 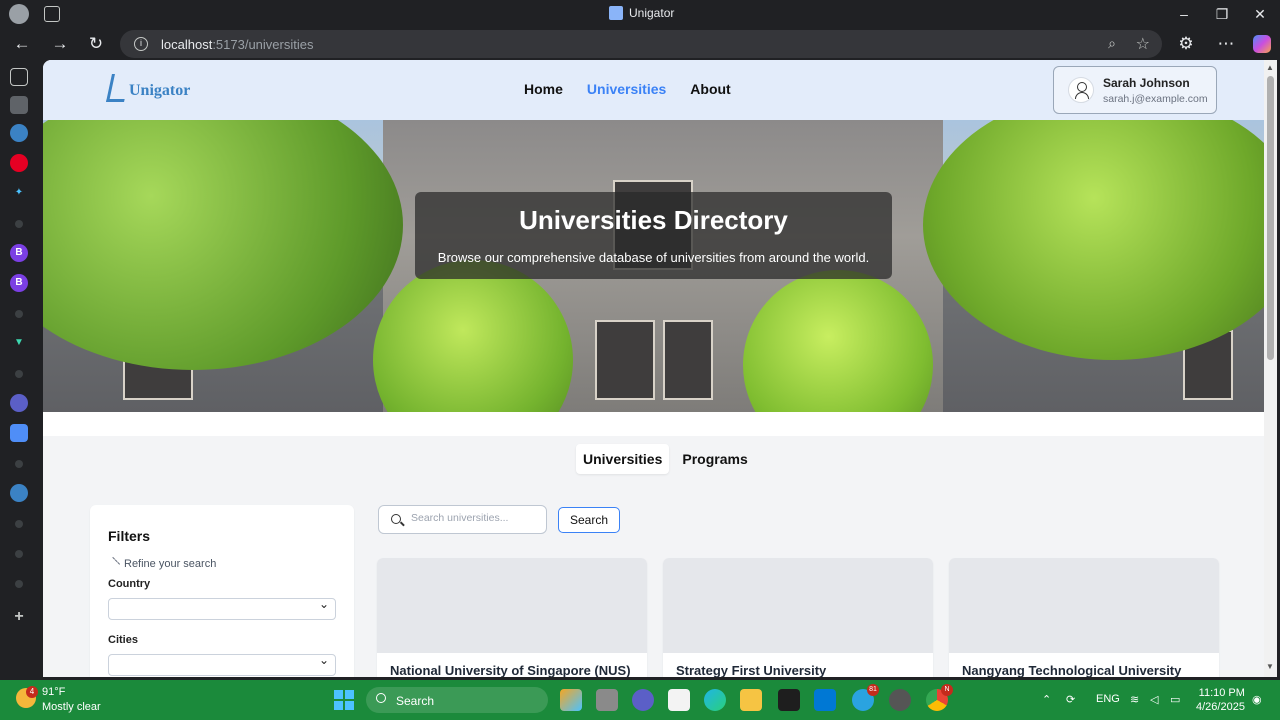 What do you see at coordinates (1262, 44) in the screenshot?
I see `copilot-icon` at bounding box center [1262, 44].